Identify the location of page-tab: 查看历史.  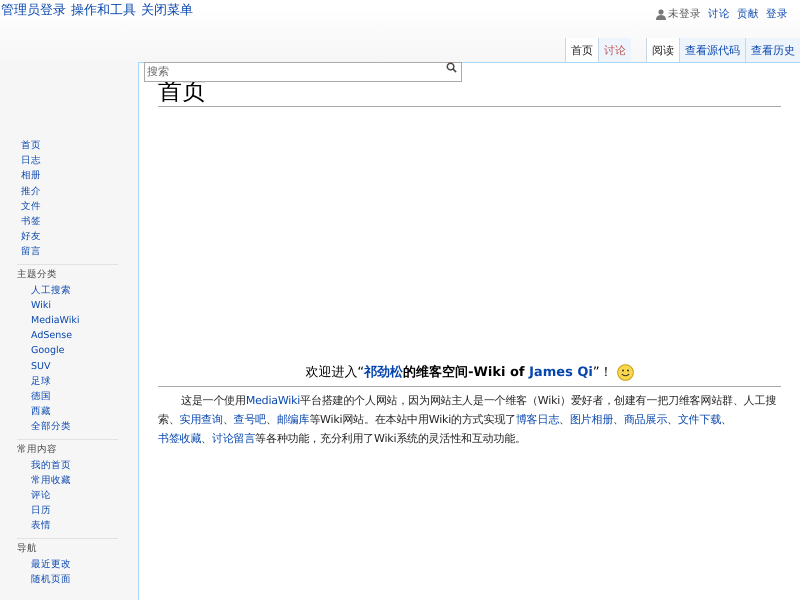
(772, 50).